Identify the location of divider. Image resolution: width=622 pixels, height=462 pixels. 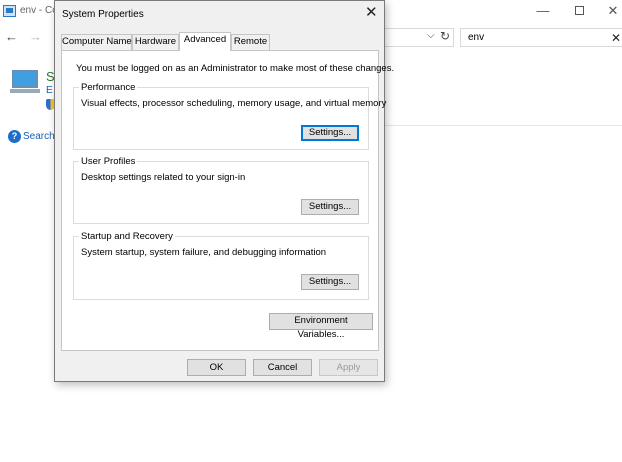
(503, 125).